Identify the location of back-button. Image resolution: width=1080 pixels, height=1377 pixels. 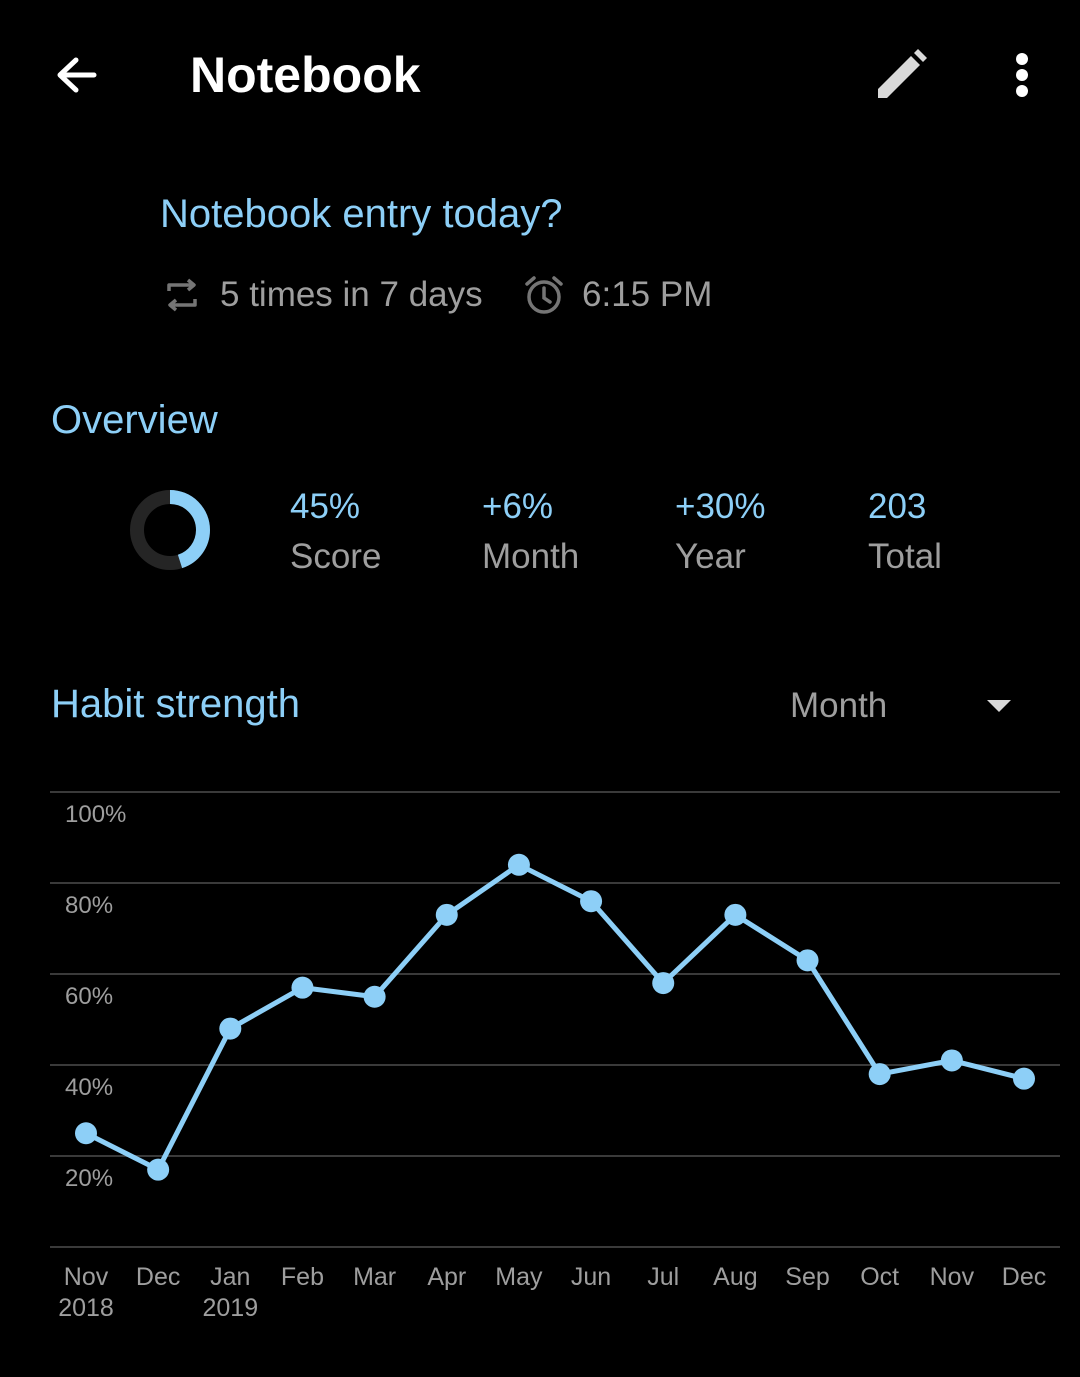
(76, 76).